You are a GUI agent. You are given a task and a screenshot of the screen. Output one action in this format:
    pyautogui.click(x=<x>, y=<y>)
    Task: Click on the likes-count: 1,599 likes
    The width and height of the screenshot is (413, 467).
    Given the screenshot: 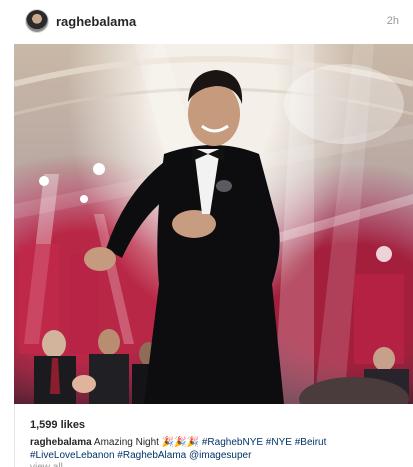 What is the action you would take?
    pyautogui.click(x=57, y=425)
    